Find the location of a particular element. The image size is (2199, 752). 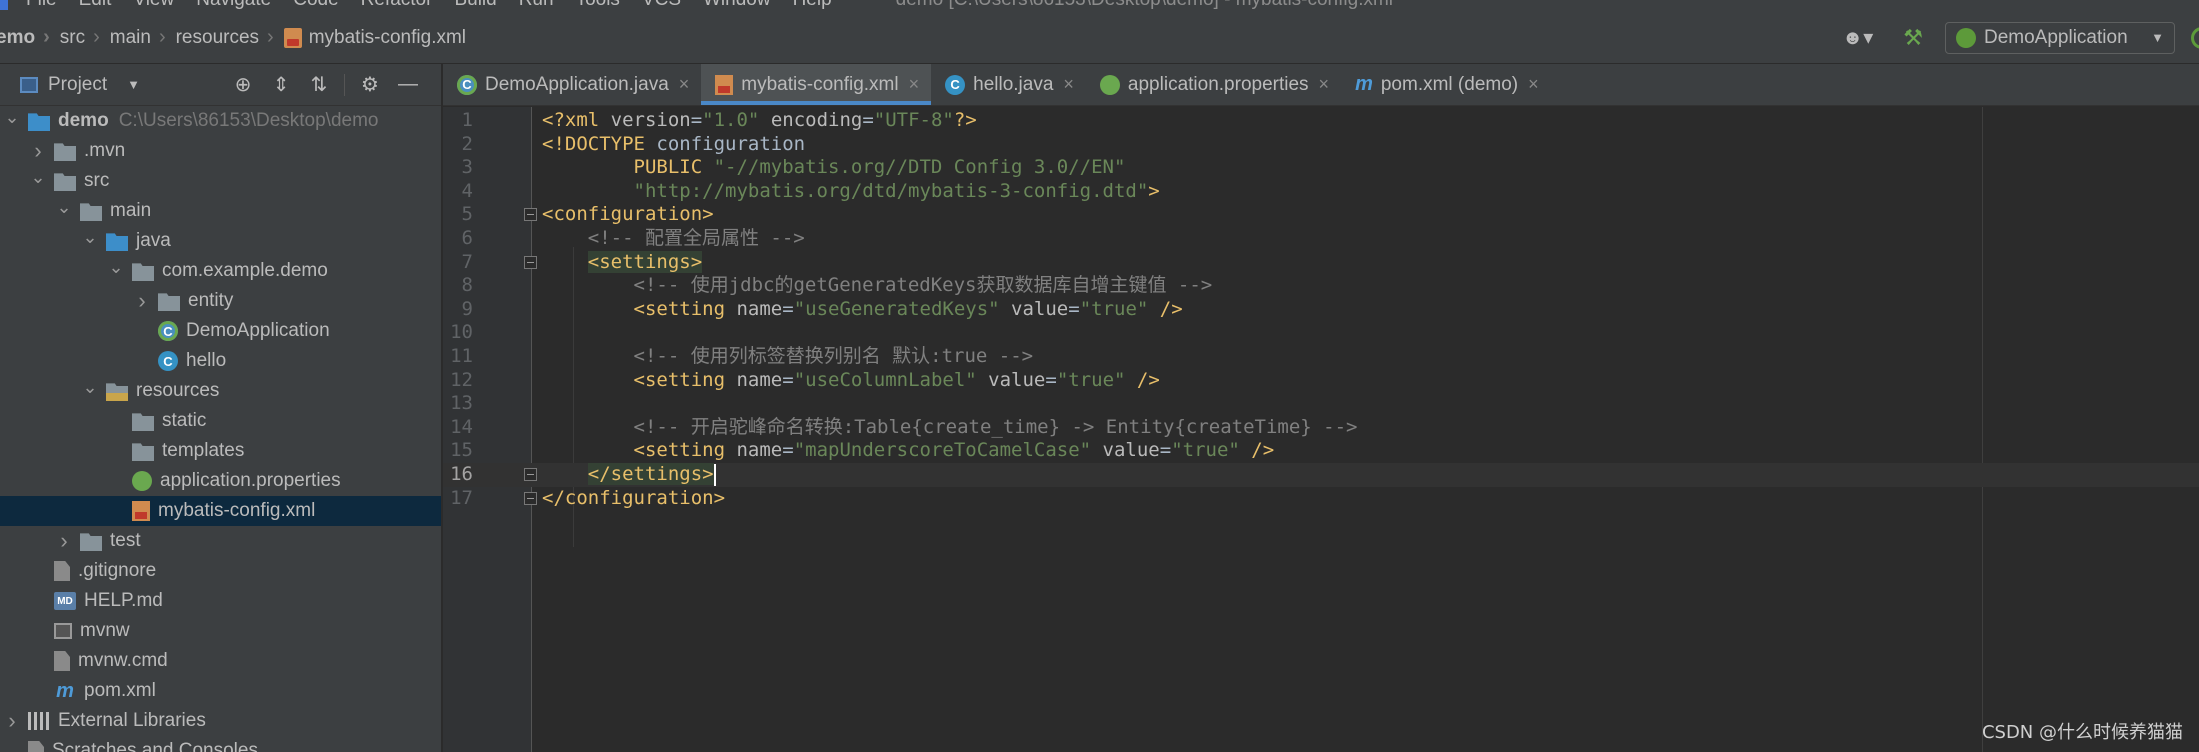

tree-item: ⌄ java is located at coordinates (220, 241).